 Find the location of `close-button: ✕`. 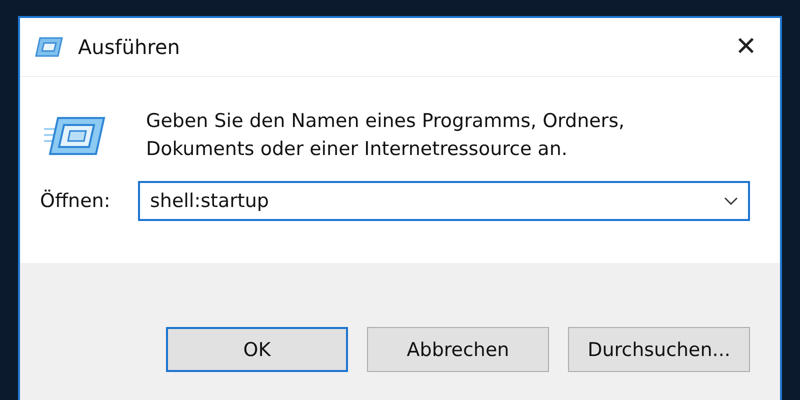

close-button: ✕ is located at coordinates (746, 47).